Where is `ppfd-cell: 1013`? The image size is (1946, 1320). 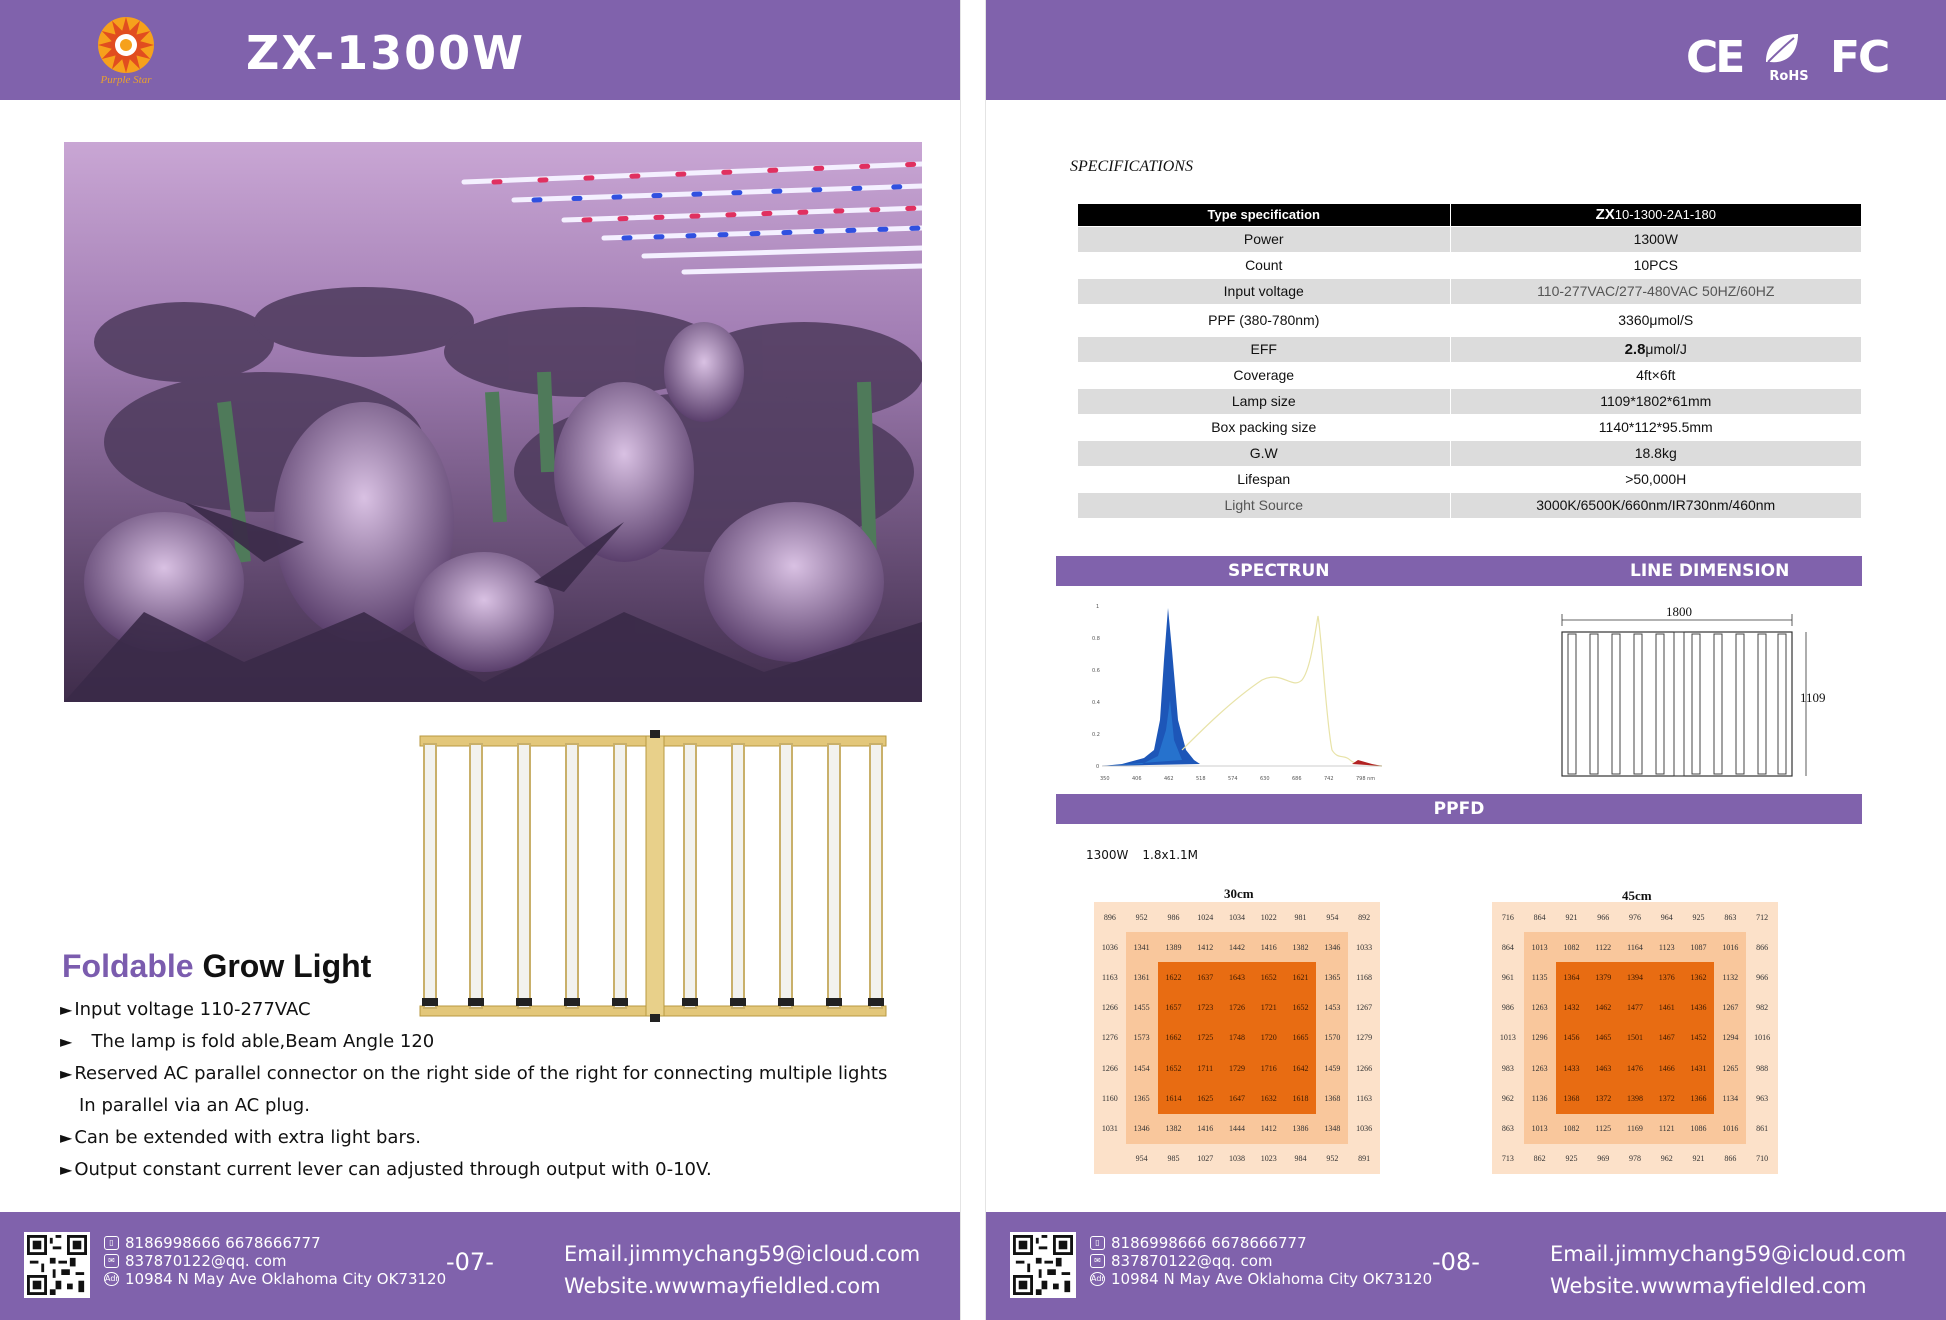 ppfd-cell: 1013 is located at coordinates (1539, 1128).